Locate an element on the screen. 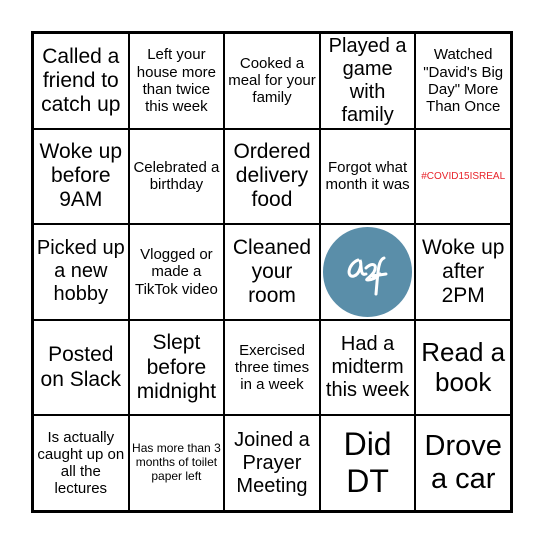 This screenshot has width=544, height=544. bingo-cell: Cooked a meal for your family is located at coordinates (272, 81).